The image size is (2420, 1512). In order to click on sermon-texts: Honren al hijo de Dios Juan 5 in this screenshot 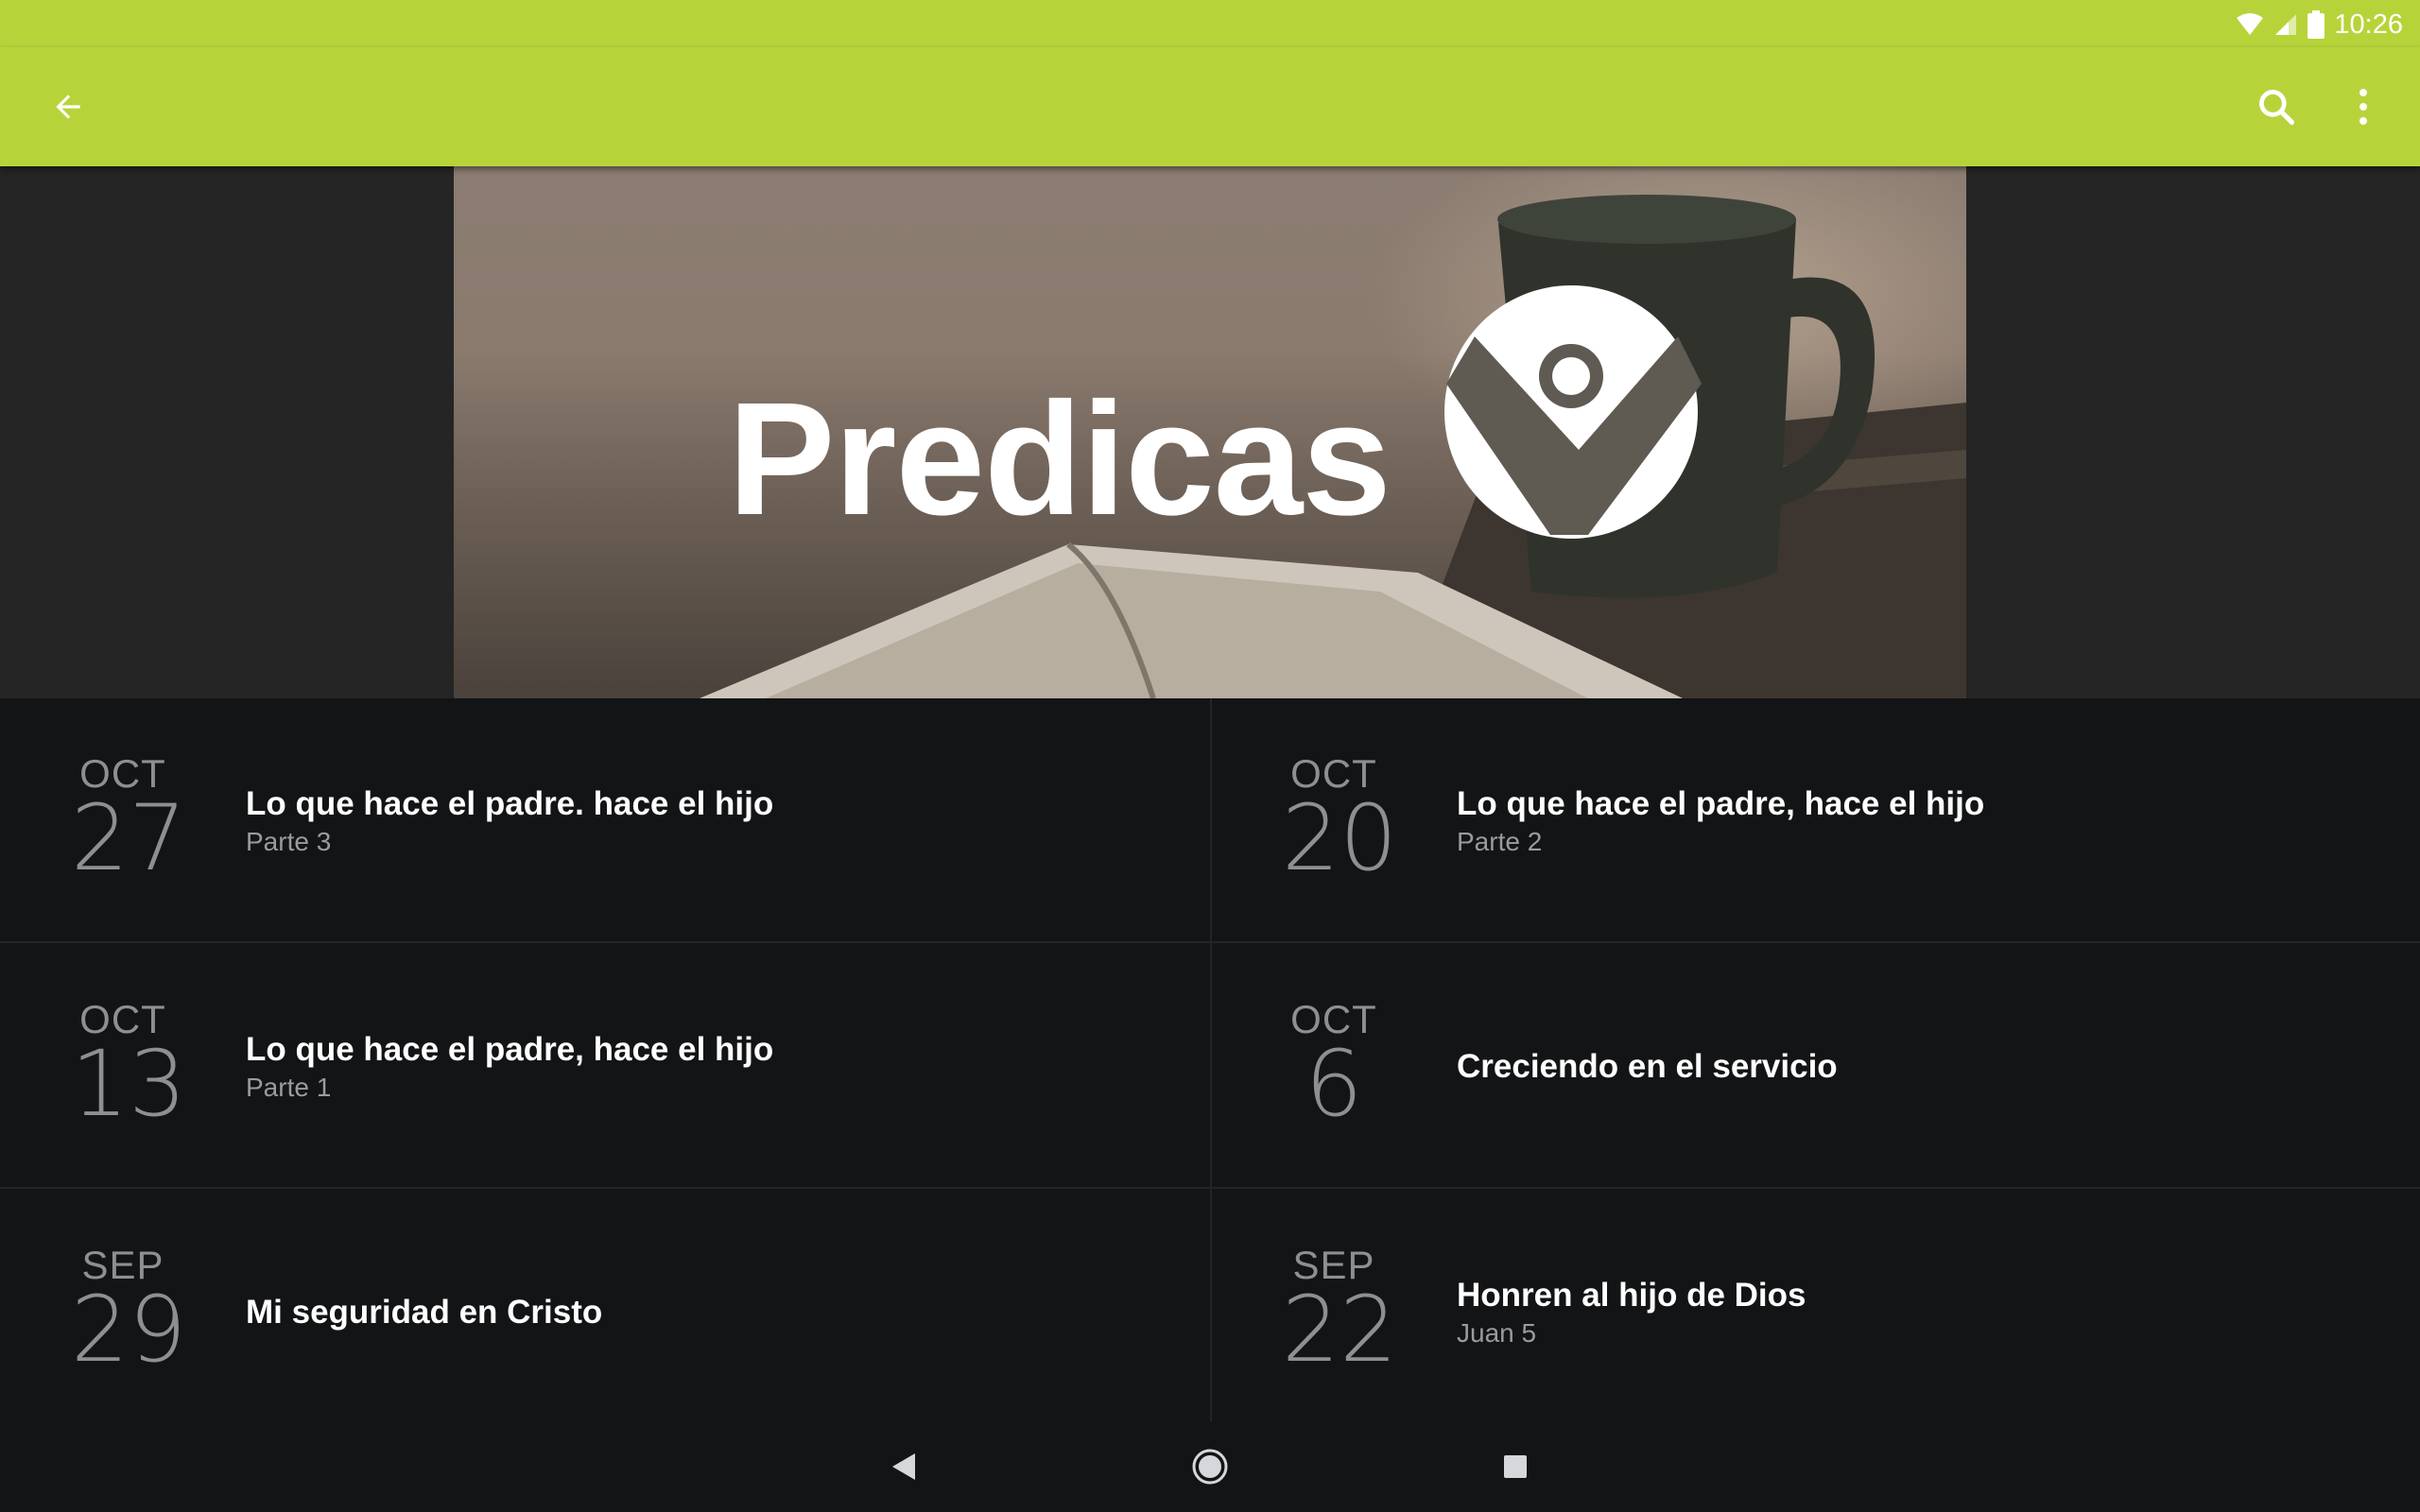, I will do `click(1631, 1312)`.